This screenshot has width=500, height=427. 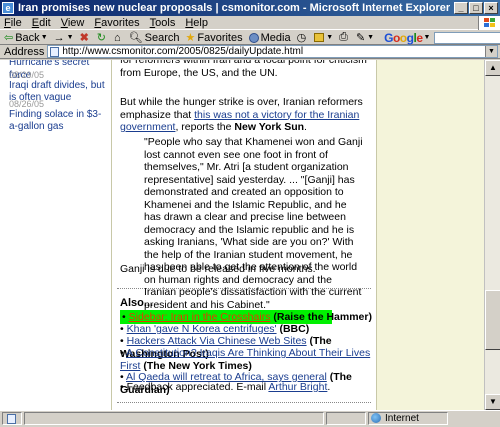 I want to click on status-bar: Internet, so click(x=250, y=417).